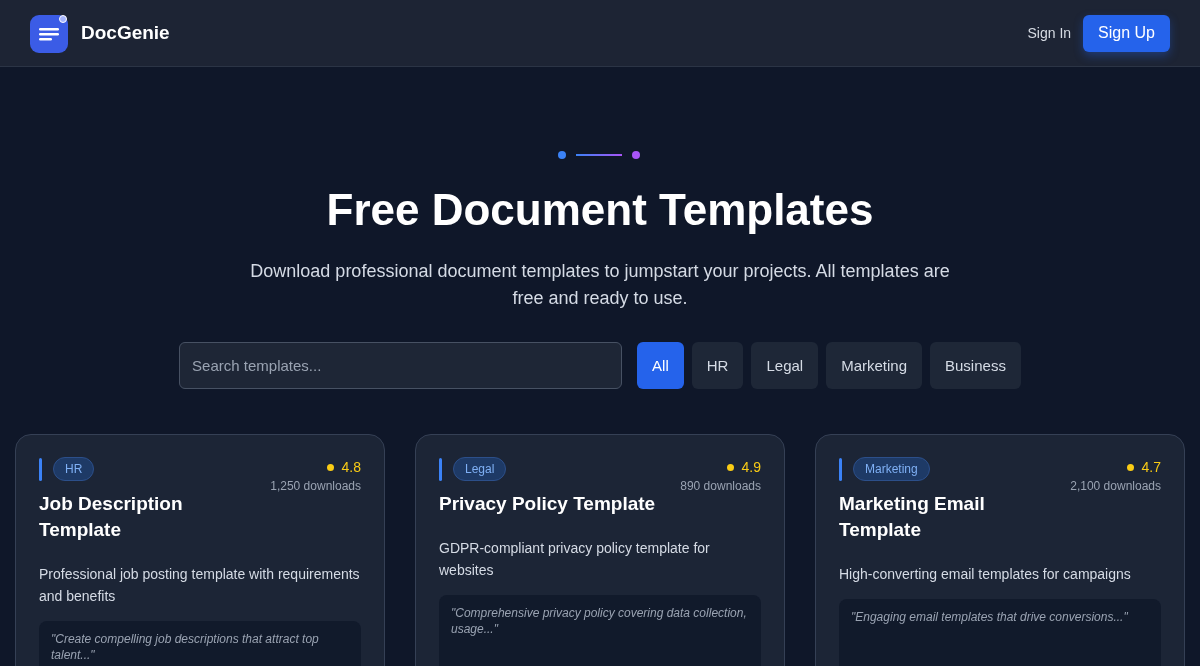 This screenshot has height=666, width=1200. I want to click on download-count: 890 downloads, so click(720, 486).